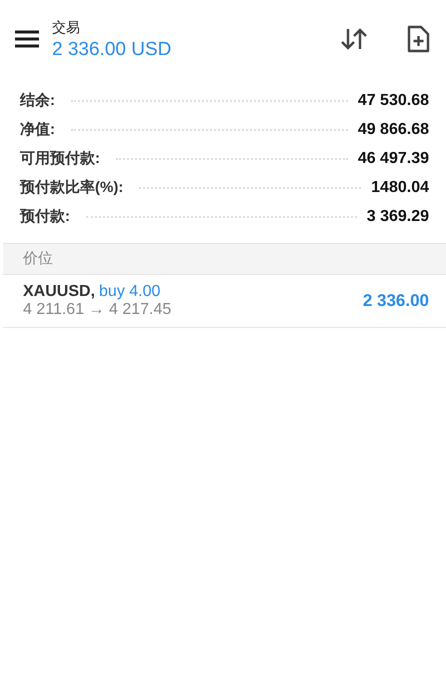  What do you see at coordinates (72, 187) in the screenshot?
I see `summary-label: 预付款比率(%):` at bounding box center [72, 187].